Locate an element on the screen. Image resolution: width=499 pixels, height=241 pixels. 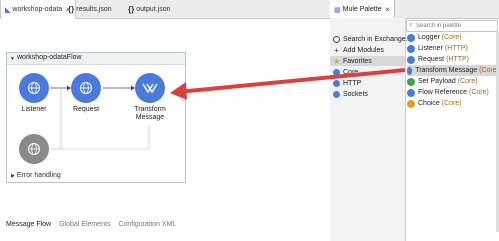
category-sockets: Sockets is located at coordinates (350, 94).